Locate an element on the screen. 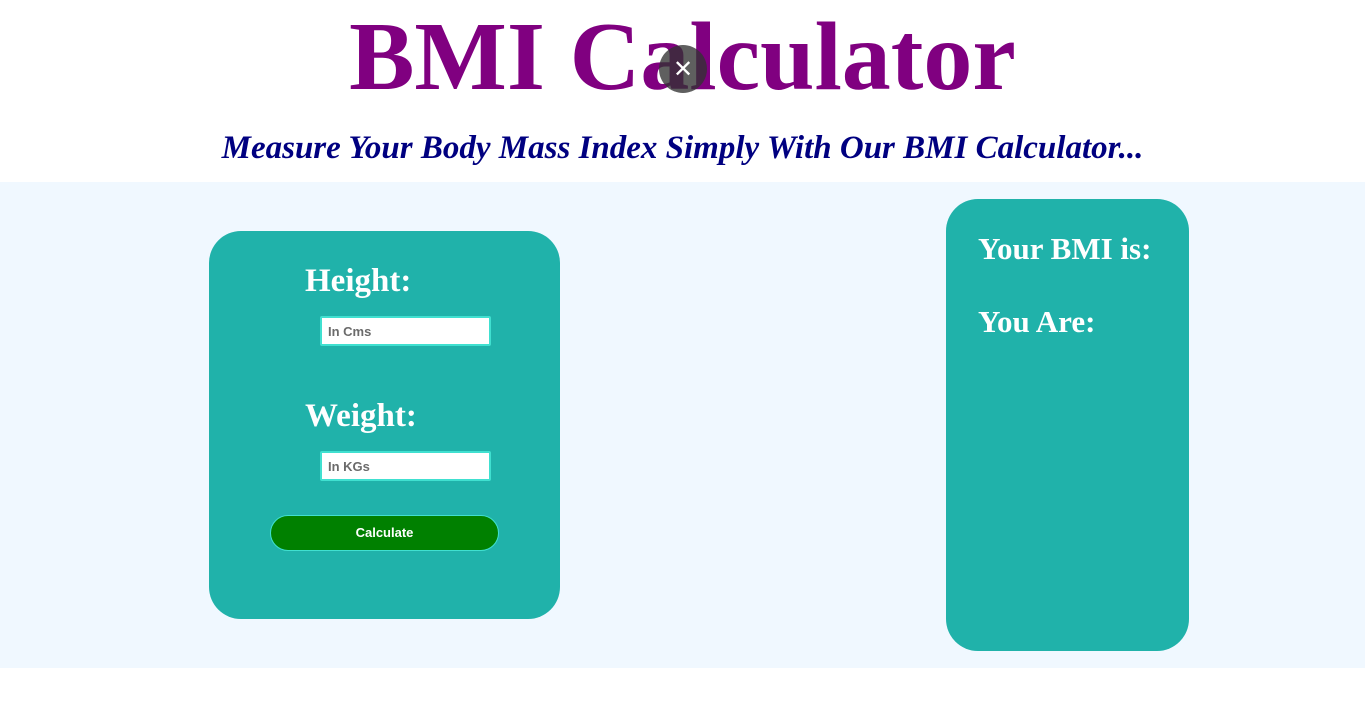  bmi-status-label: You Are: is located at coordinates (1037, 321).